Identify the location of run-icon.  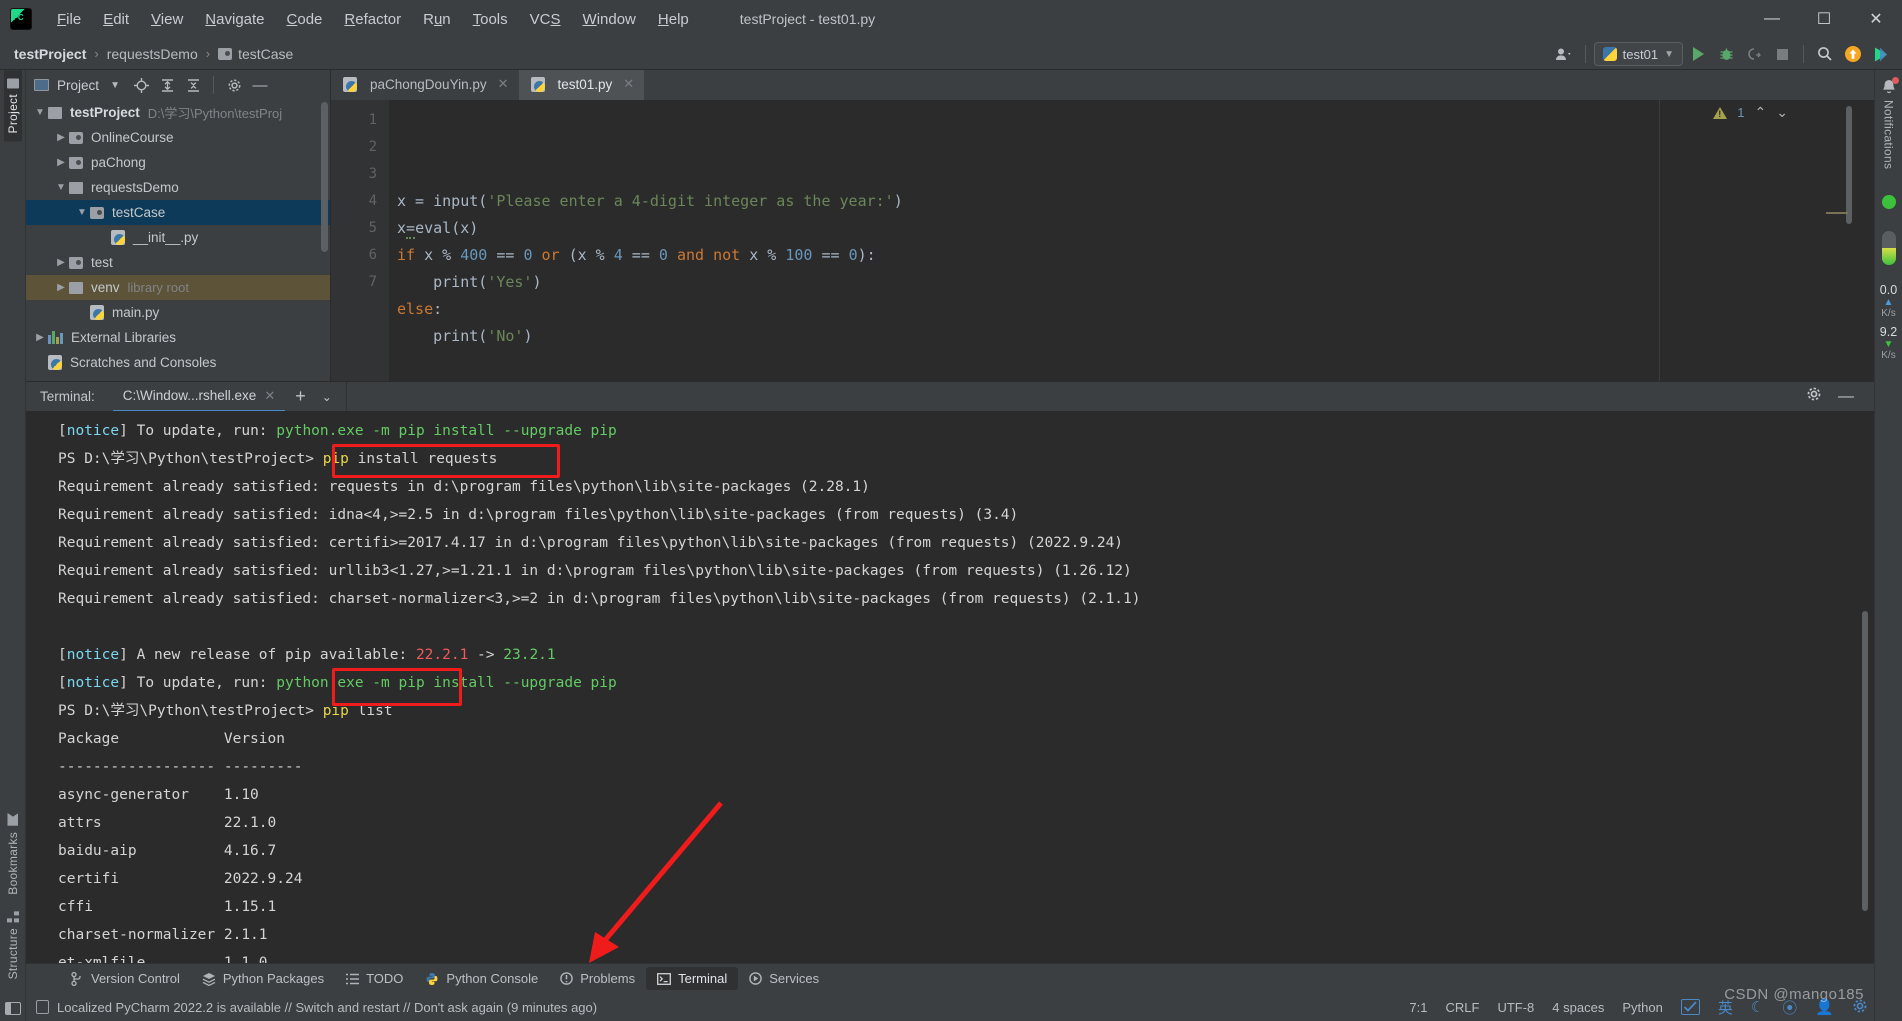
(1698, 54).